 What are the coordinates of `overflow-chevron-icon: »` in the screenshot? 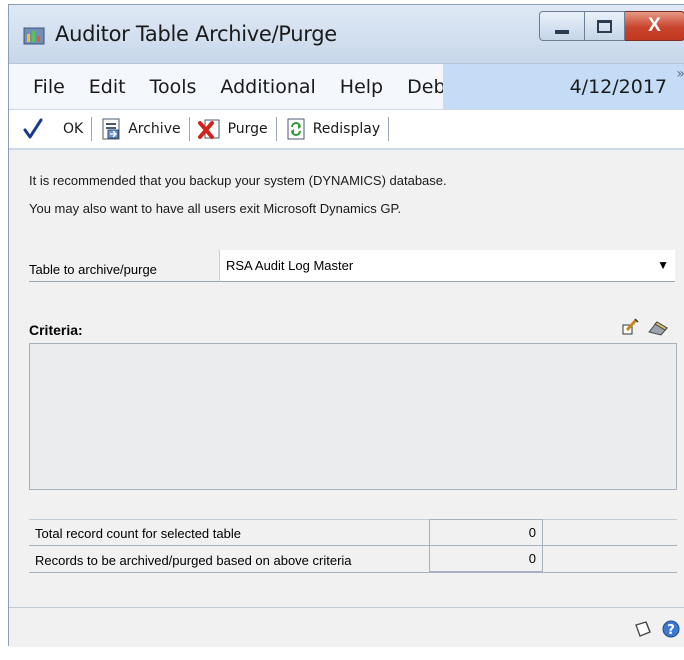 It's located at (680, 74).